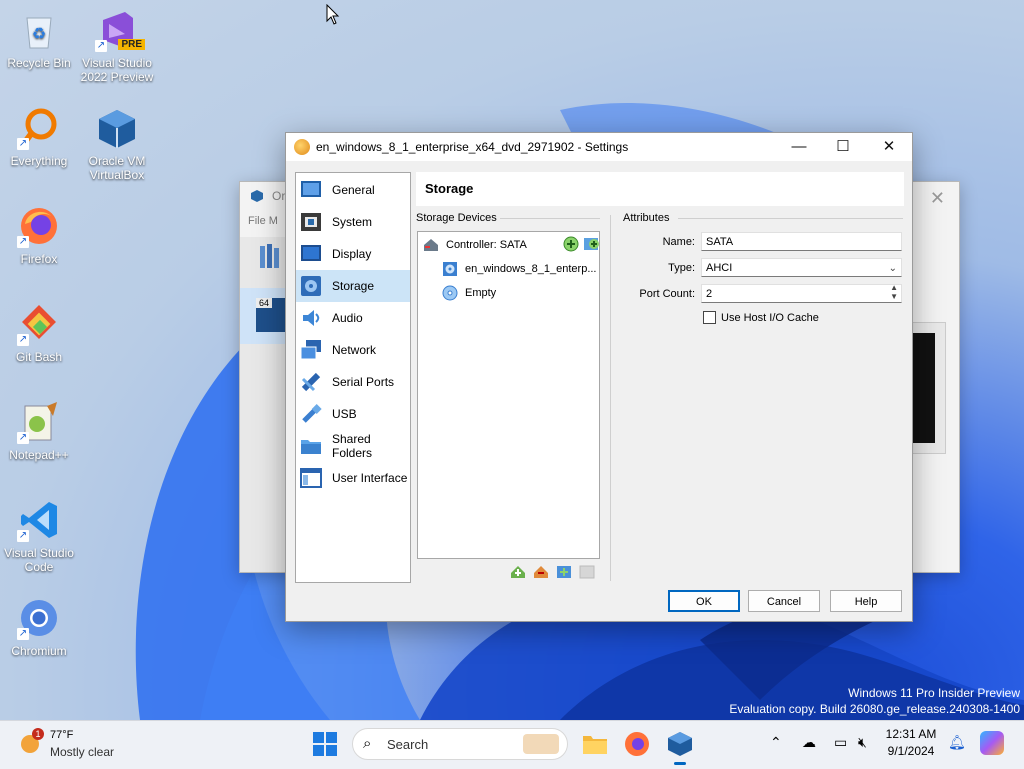 This screenshot has width=1024, height=769. Describe the element at coordinates (82, 752) in the screenshot. I see `weather-condition: Mostly clear` at that location.